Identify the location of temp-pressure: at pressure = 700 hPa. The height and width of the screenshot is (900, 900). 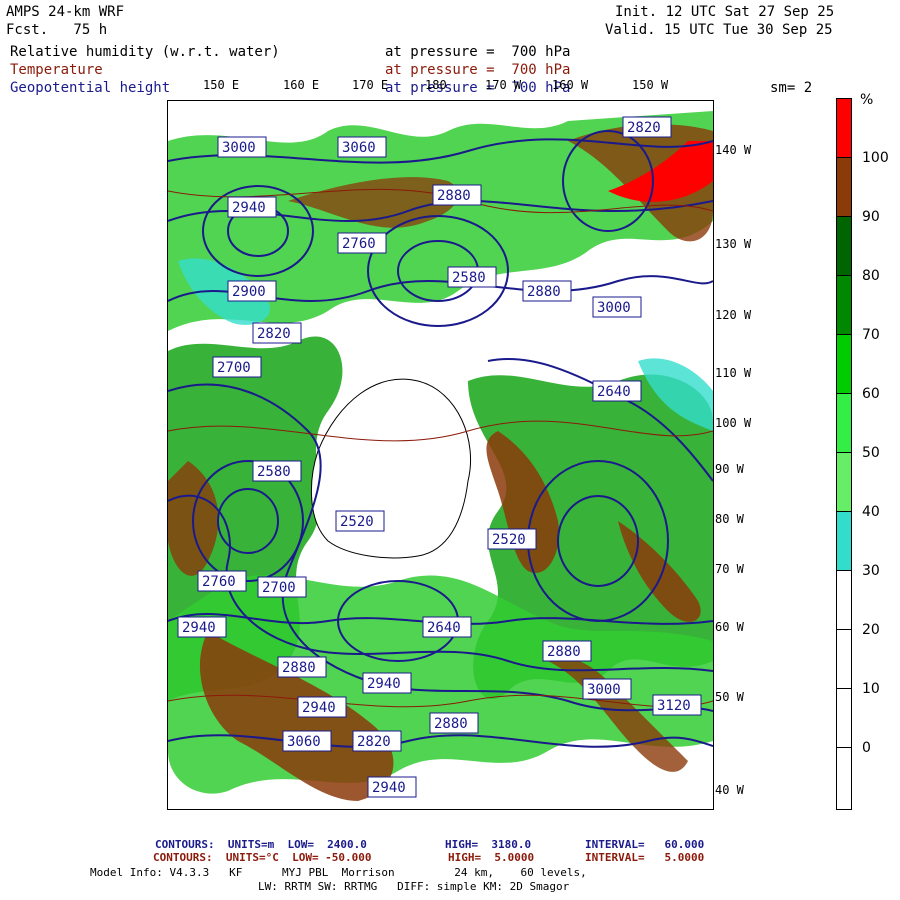
(478, 70).